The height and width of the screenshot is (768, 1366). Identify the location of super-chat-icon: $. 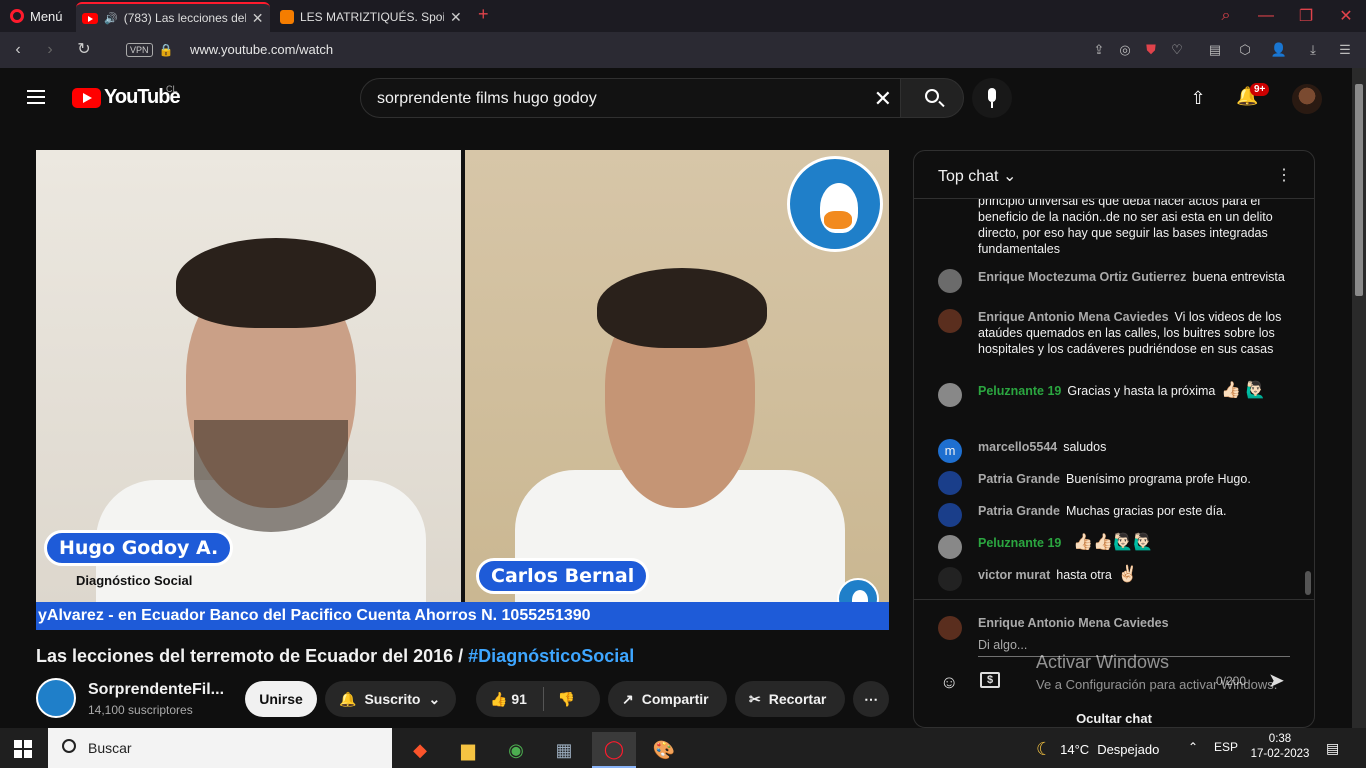
(990, 680).